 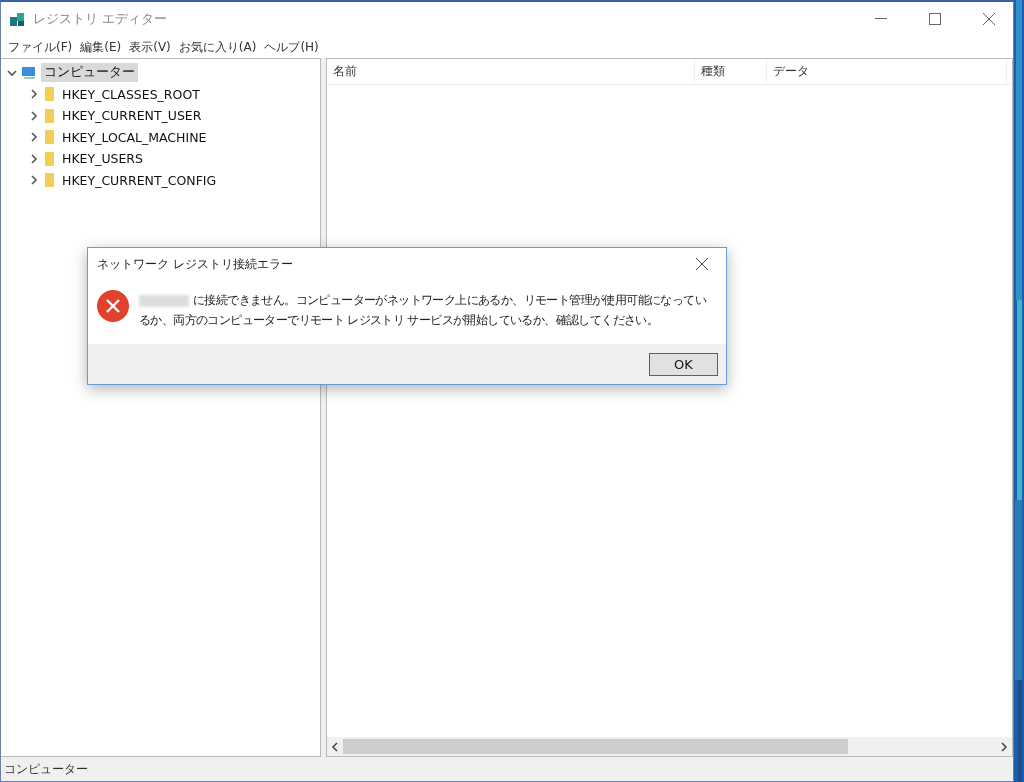 What do you see at coordinates (335, 746) in the screenshot?
I see `scroll-left-icon` at bounding box center [335, 746].